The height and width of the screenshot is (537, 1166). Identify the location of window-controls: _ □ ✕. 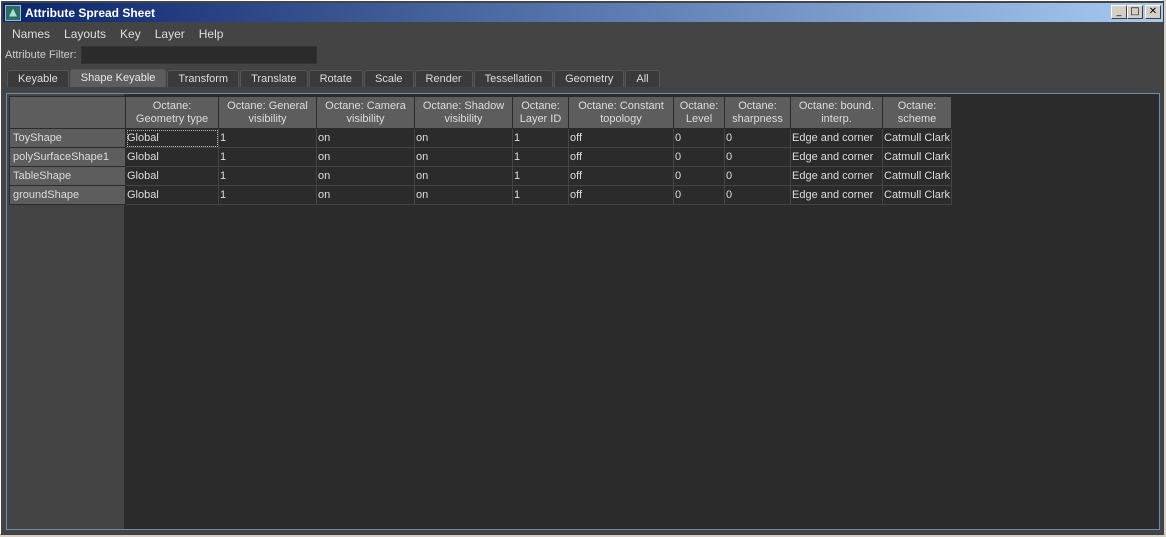
(1136, 12).